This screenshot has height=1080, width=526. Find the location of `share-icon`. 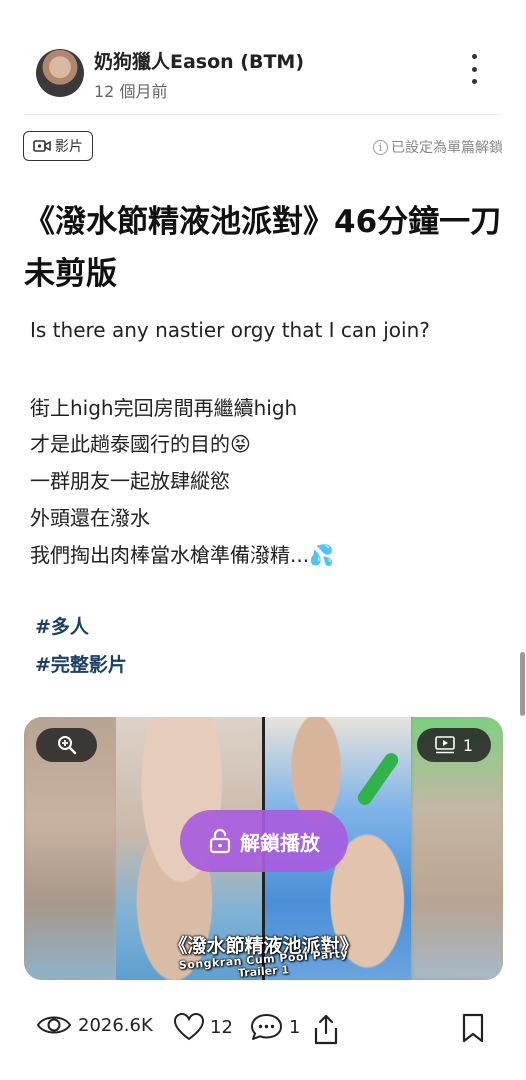

share-icon is located at coordinates (326, 1029).